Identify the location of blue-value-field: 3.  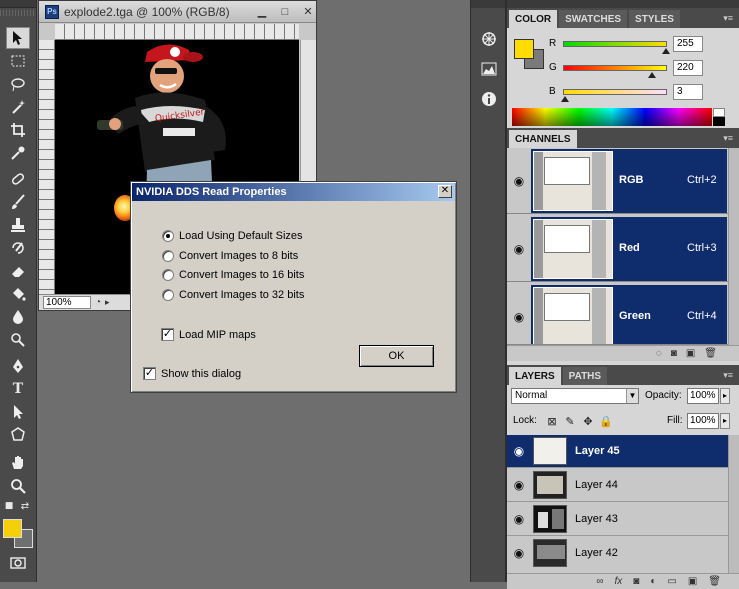
(688, 92).